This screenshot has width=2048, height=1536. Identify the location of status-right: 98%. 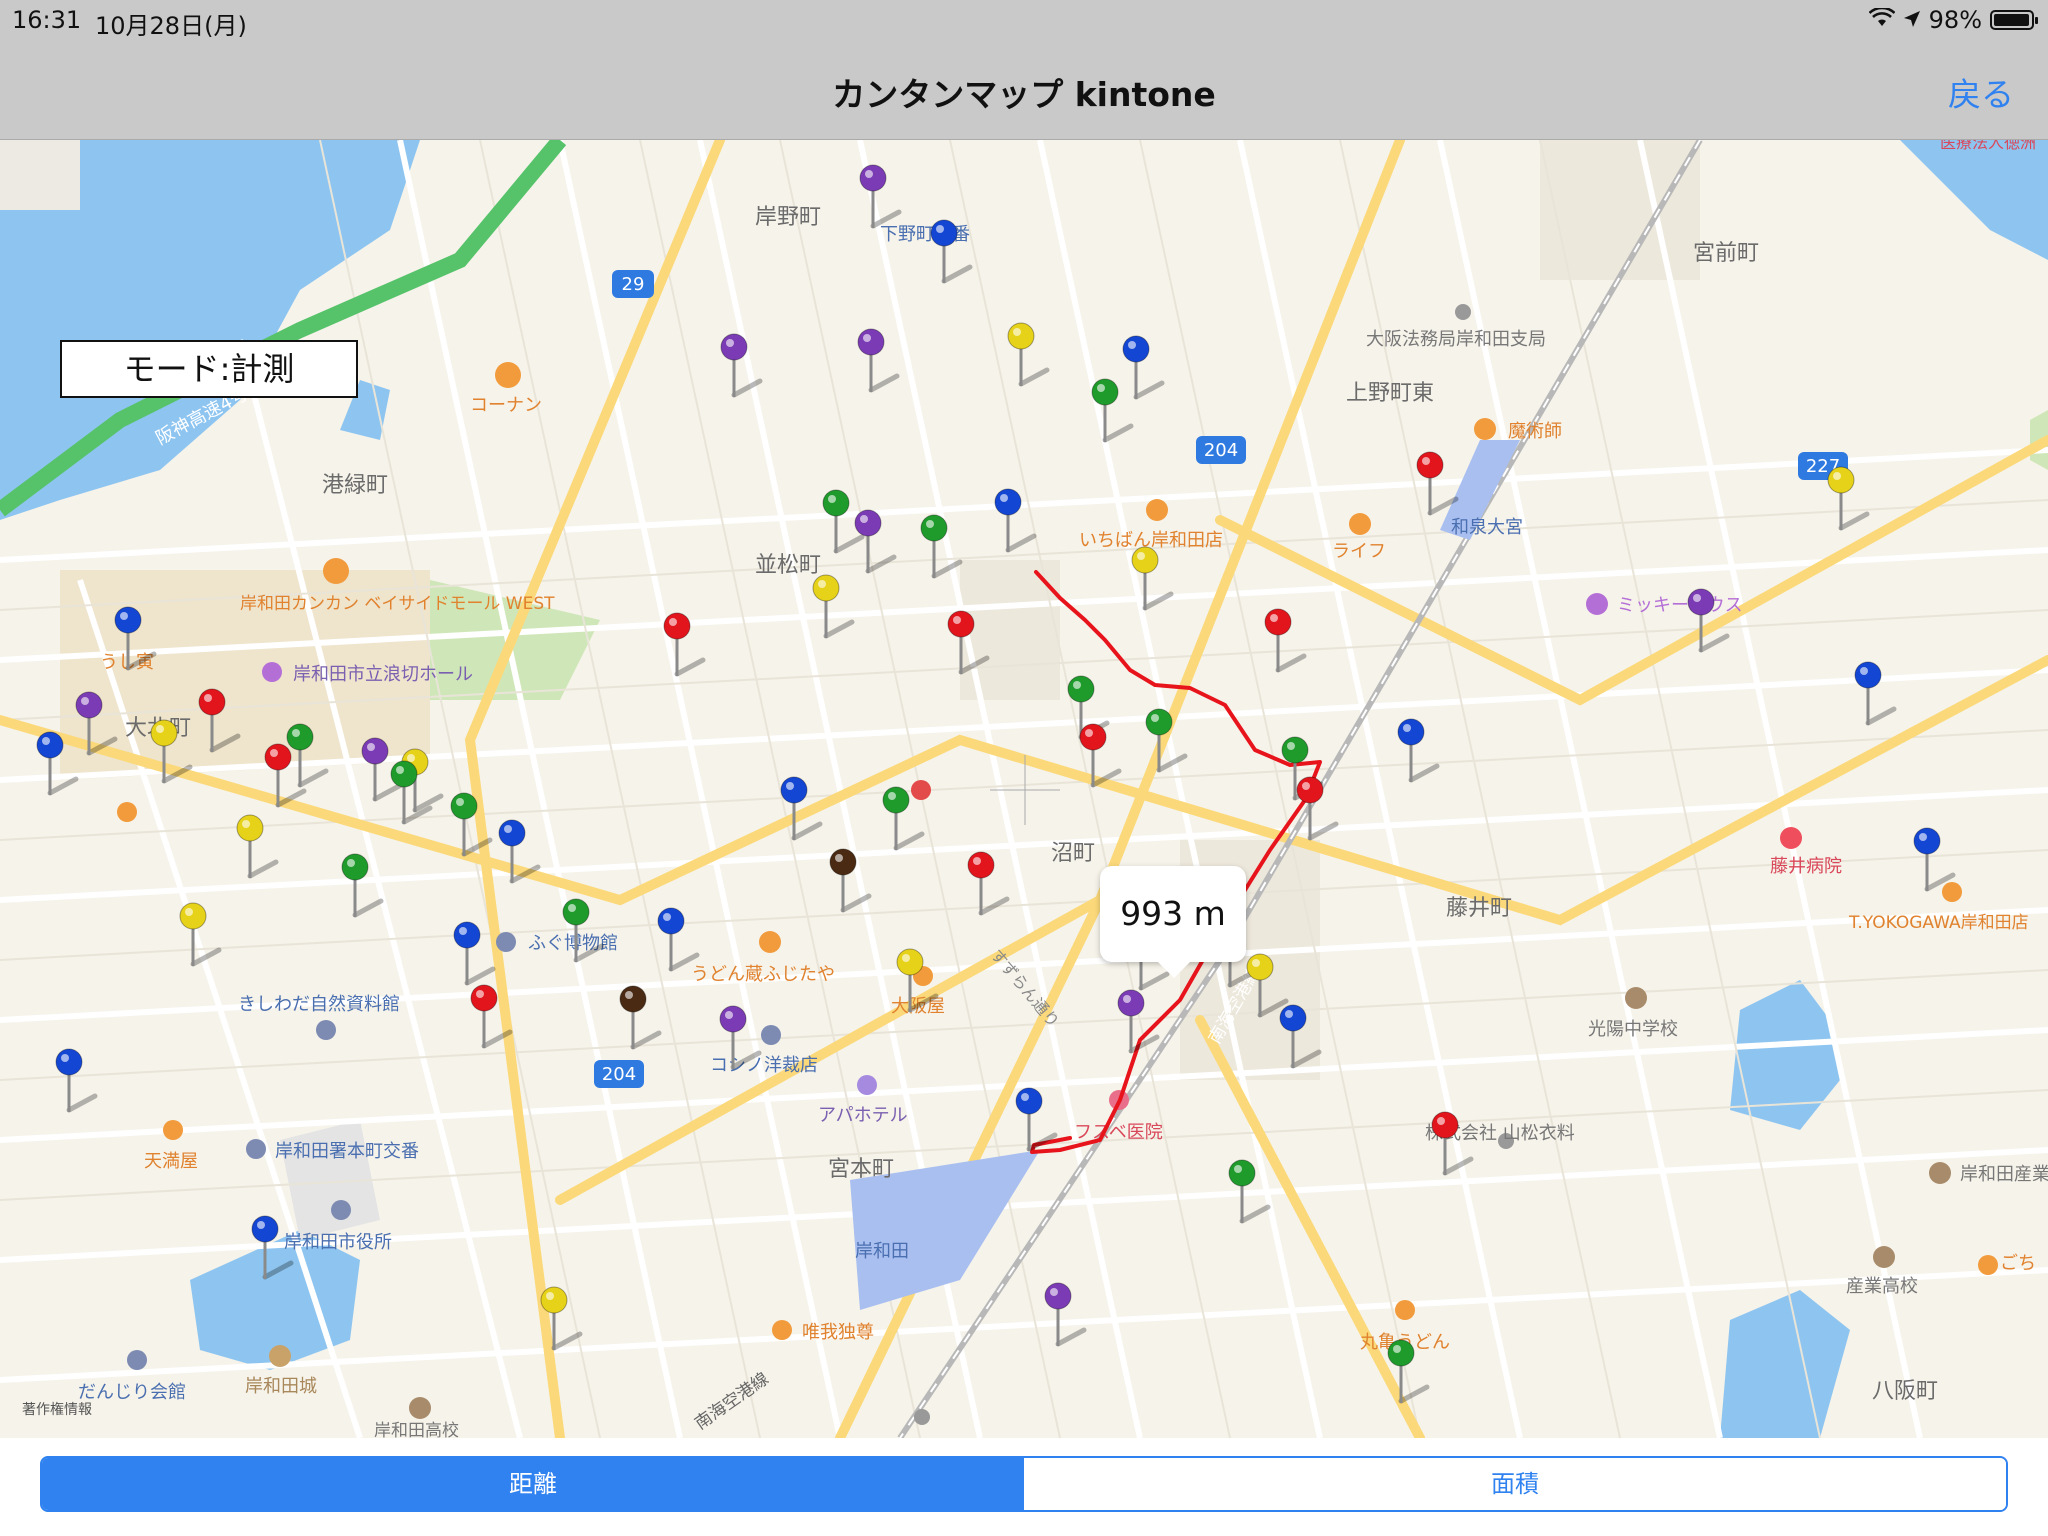
(1953, 20).